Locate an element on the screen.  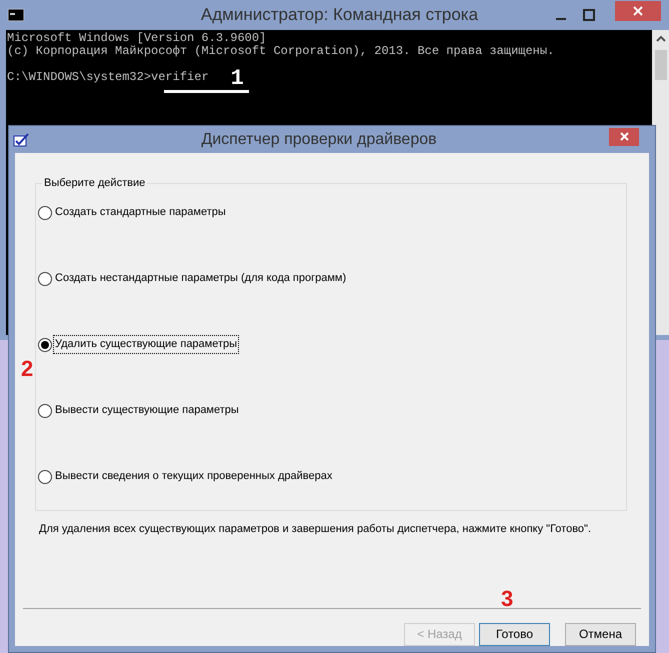
annotation-number: 1 is located at coordinates (237, 79).